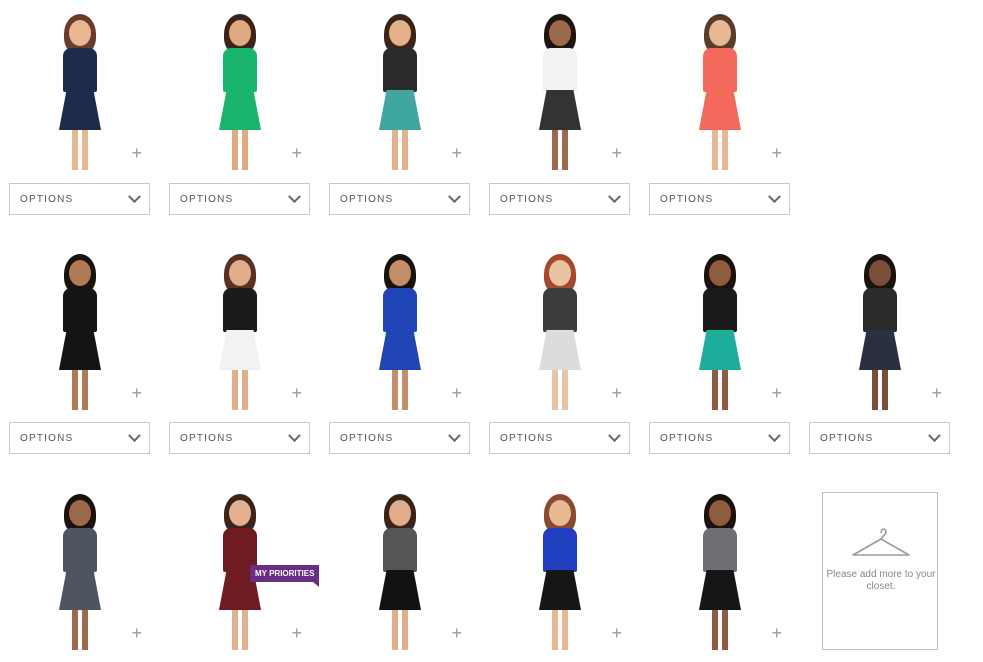 Image resolution: width=983 pixels, height=662 pixels. Describe the element at coordinates (285, 576) in the screenshot. I see `my-priorities-badge: MY PRIORITIES` at that location.